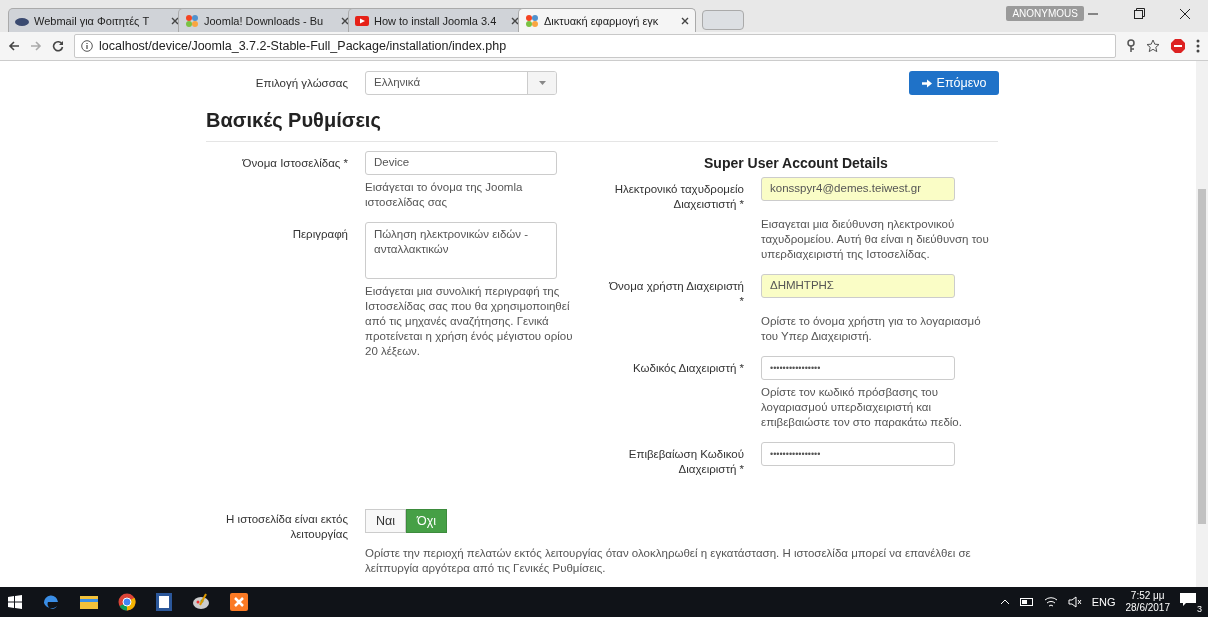 This screenshot has height=617, width=1208. Describe the element at coordinates (15, 602) in the screenshot. I see `windows-icon` at that location.